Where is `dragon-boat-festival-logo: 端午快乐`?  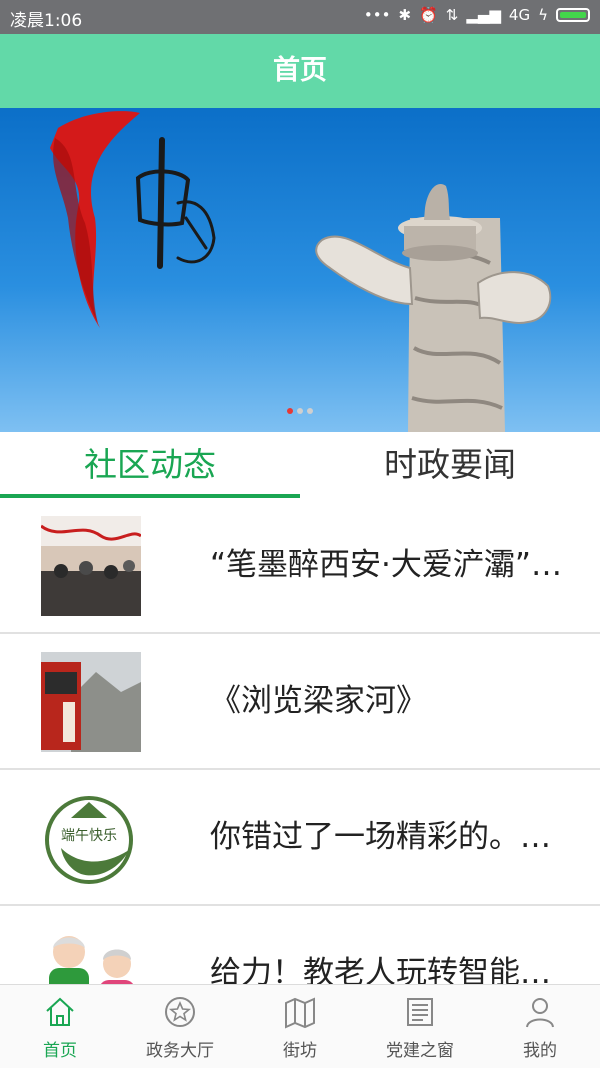 dragon-boat-festival-logo: 端午快乐 is located at coordinates (89, 840).